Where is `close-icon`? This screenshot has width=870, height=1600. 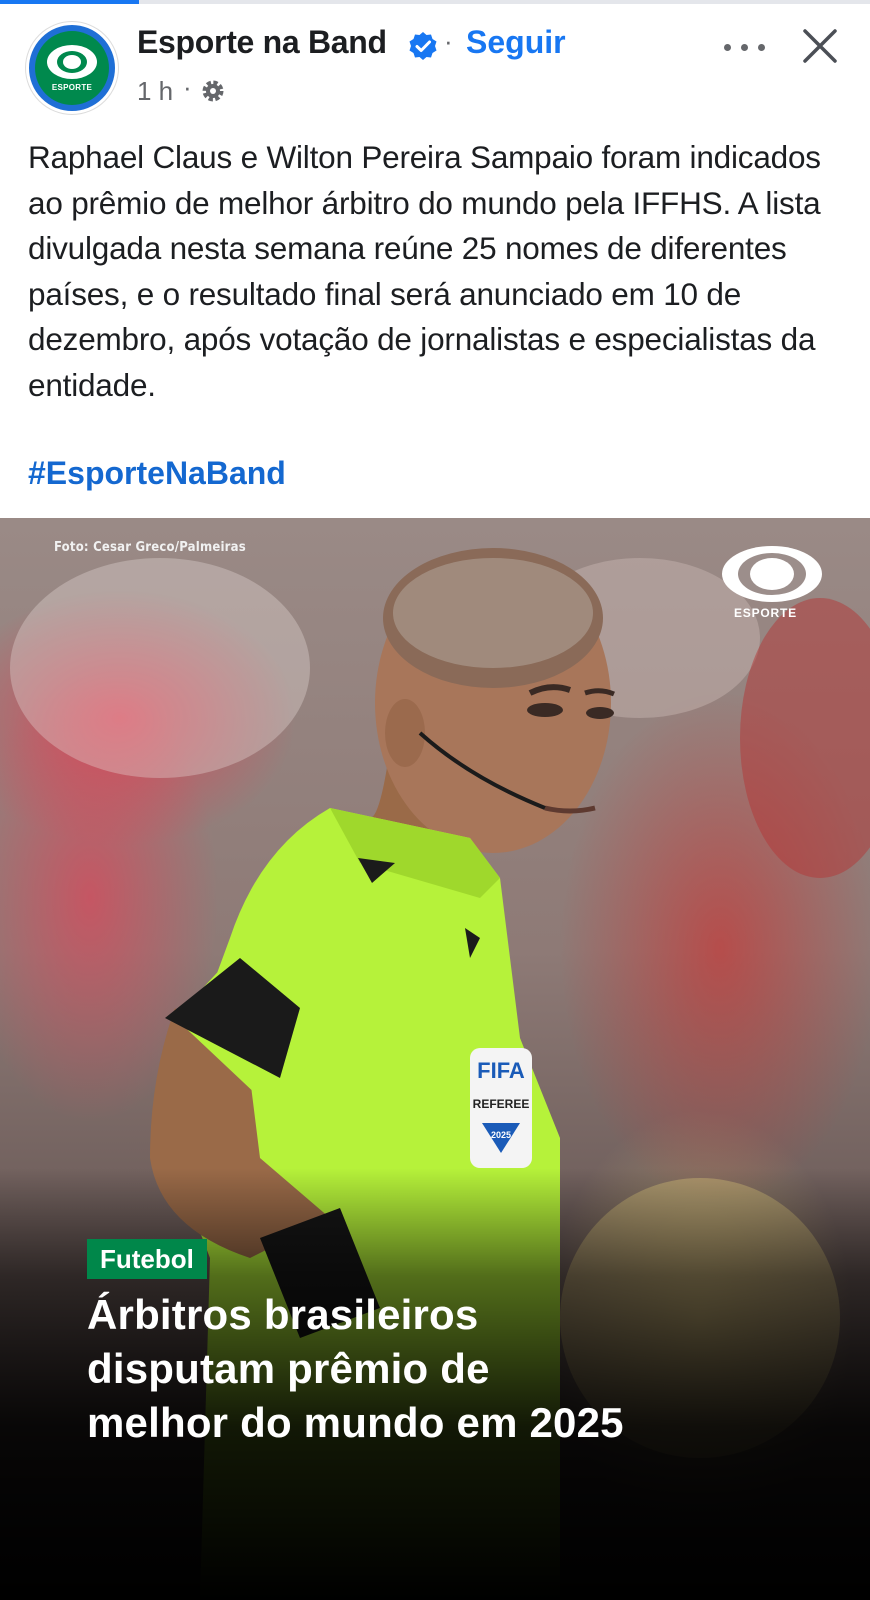
close-icon is located at coordinates (820, 46).